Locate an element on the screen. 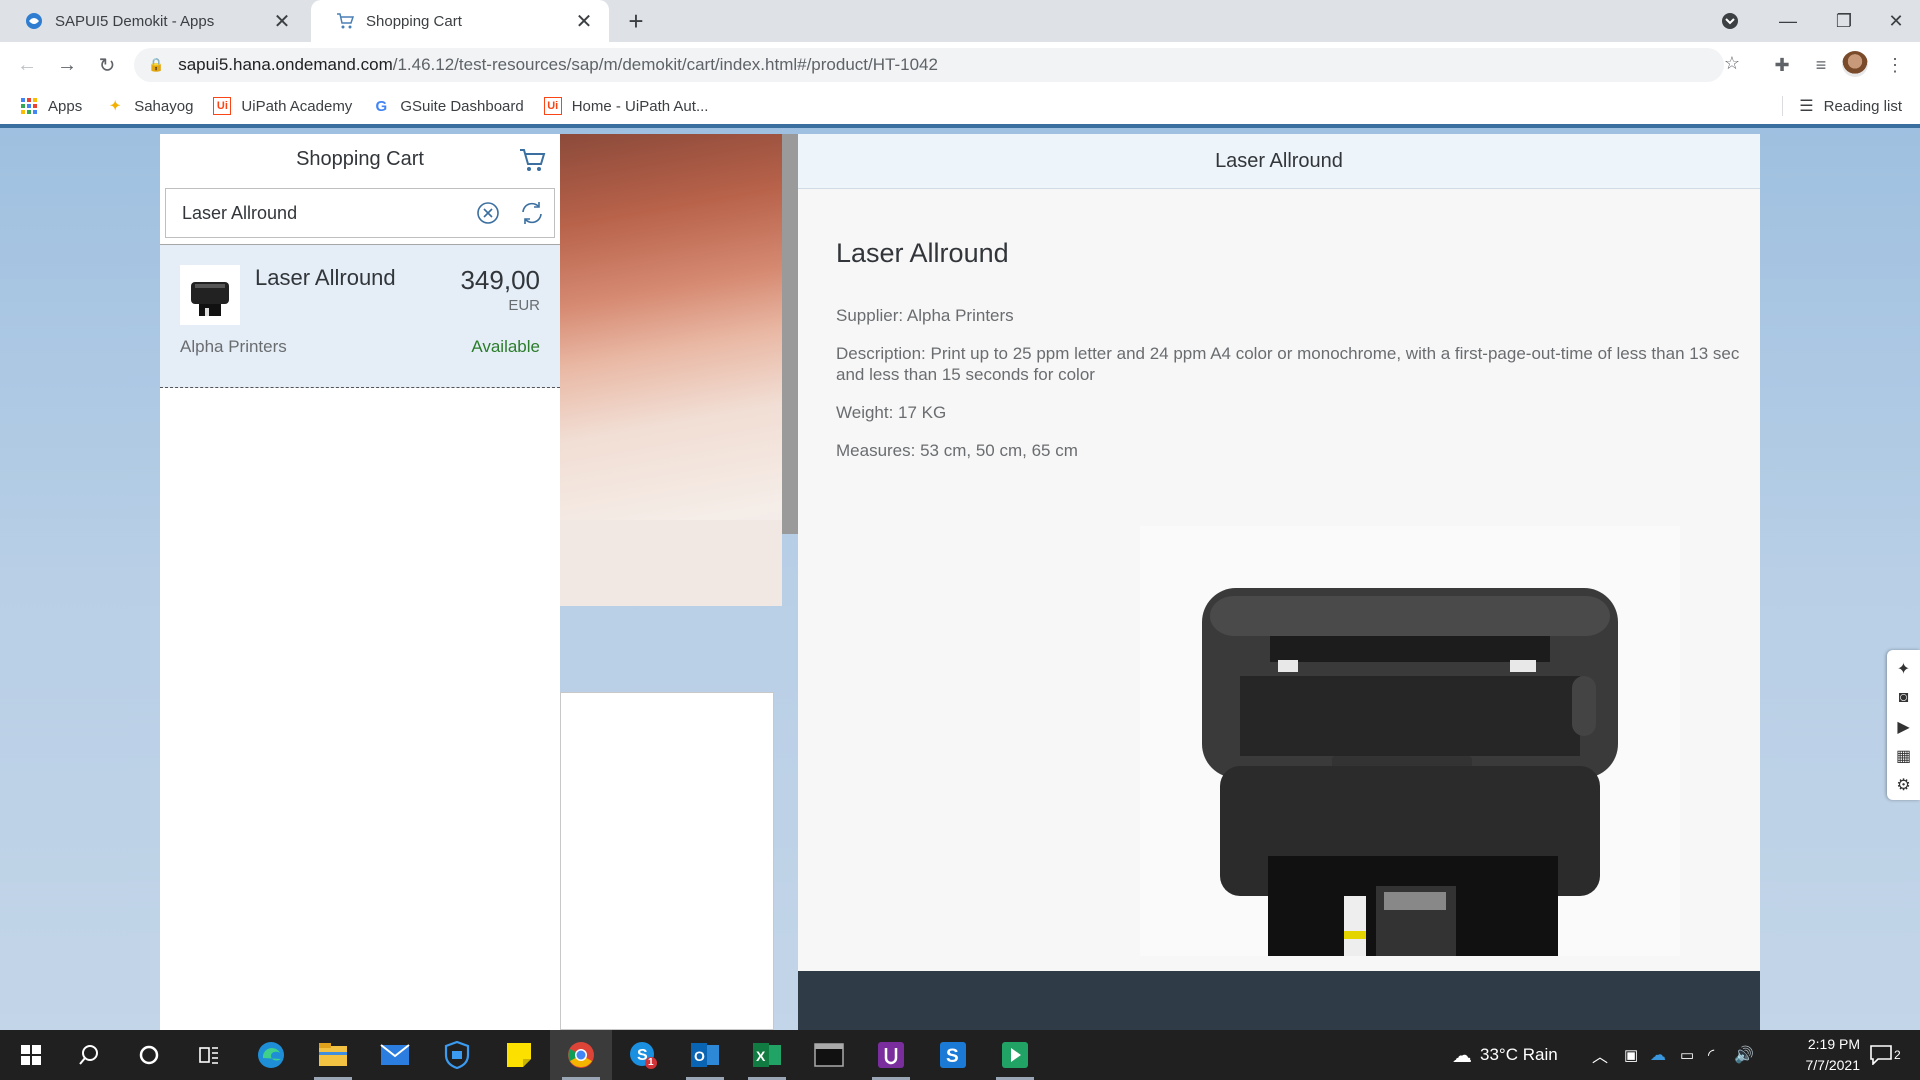  file-explorer-icon is located at coordinates (333, 1055).